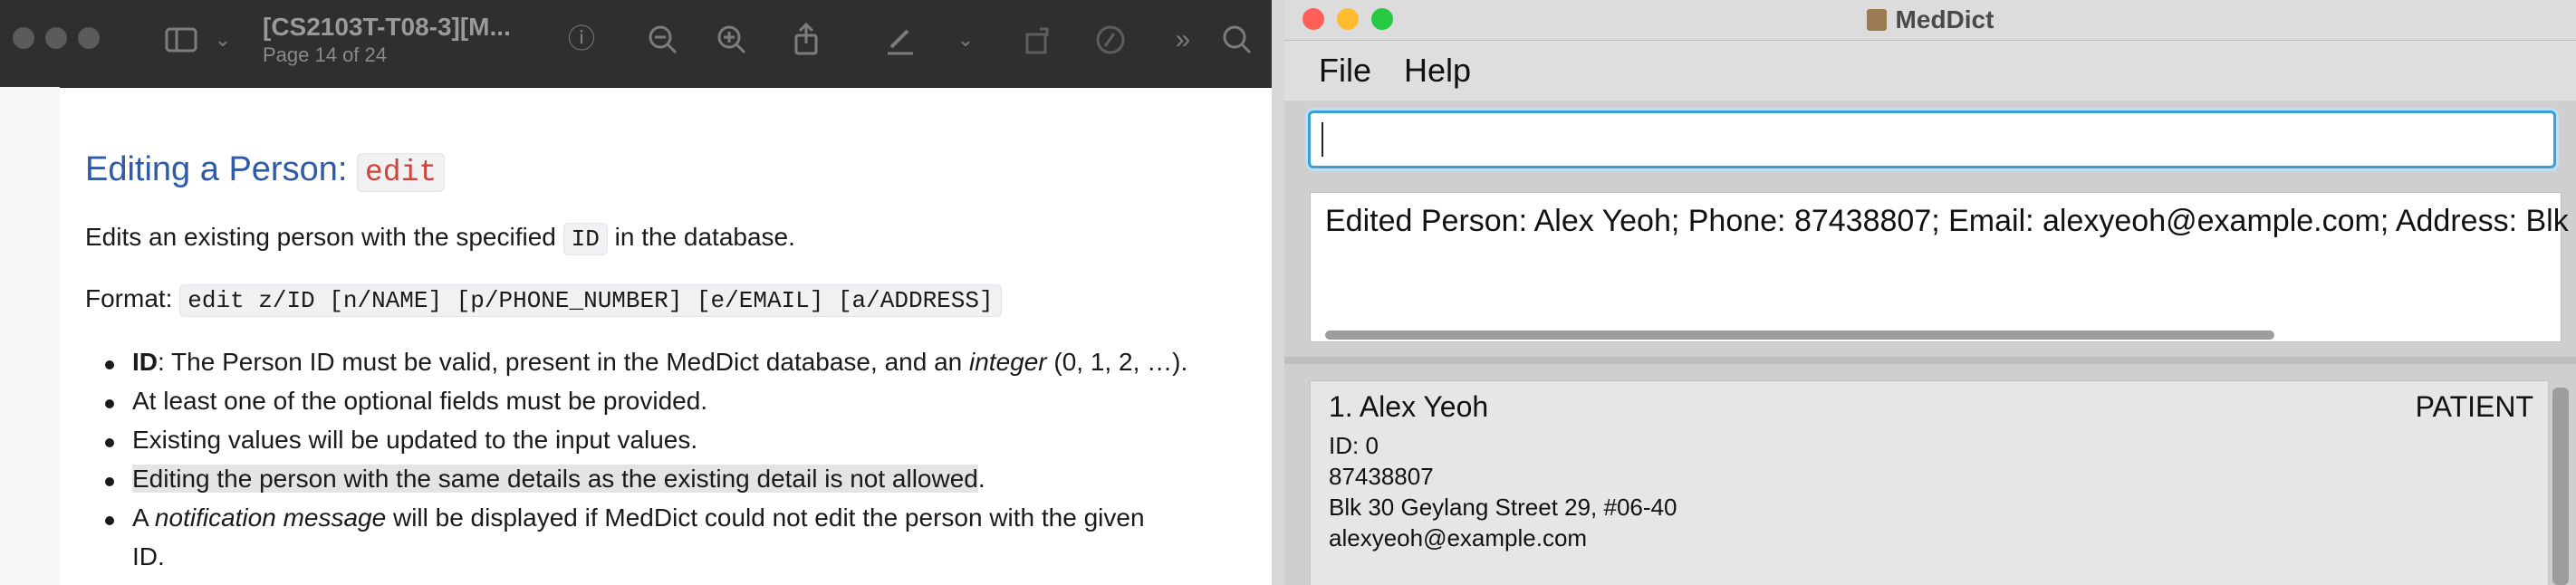  Describe the element at coordinates (663, 40) in the screenshot. I see `zoom-out-icon` at that location.